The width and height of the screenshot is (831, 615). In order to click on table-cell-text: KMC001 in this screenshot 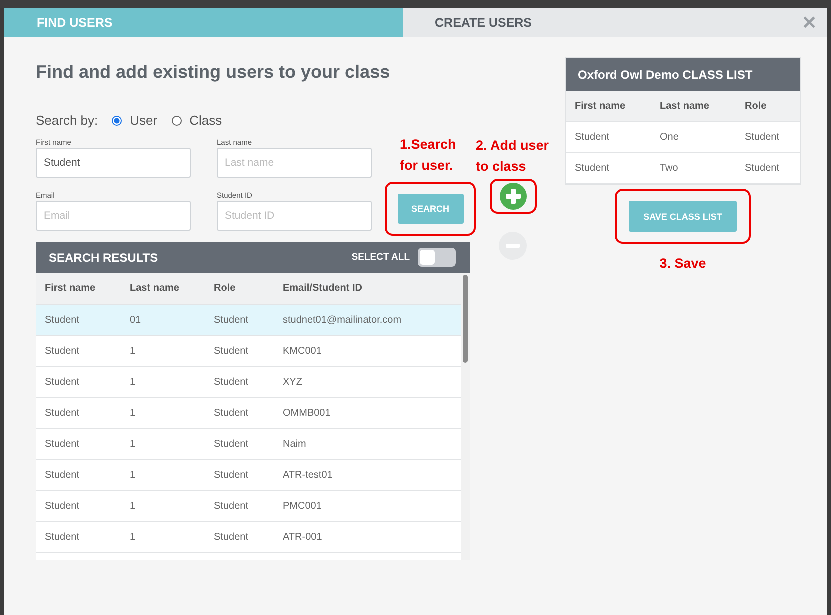, I will do `click(303, 351)`.